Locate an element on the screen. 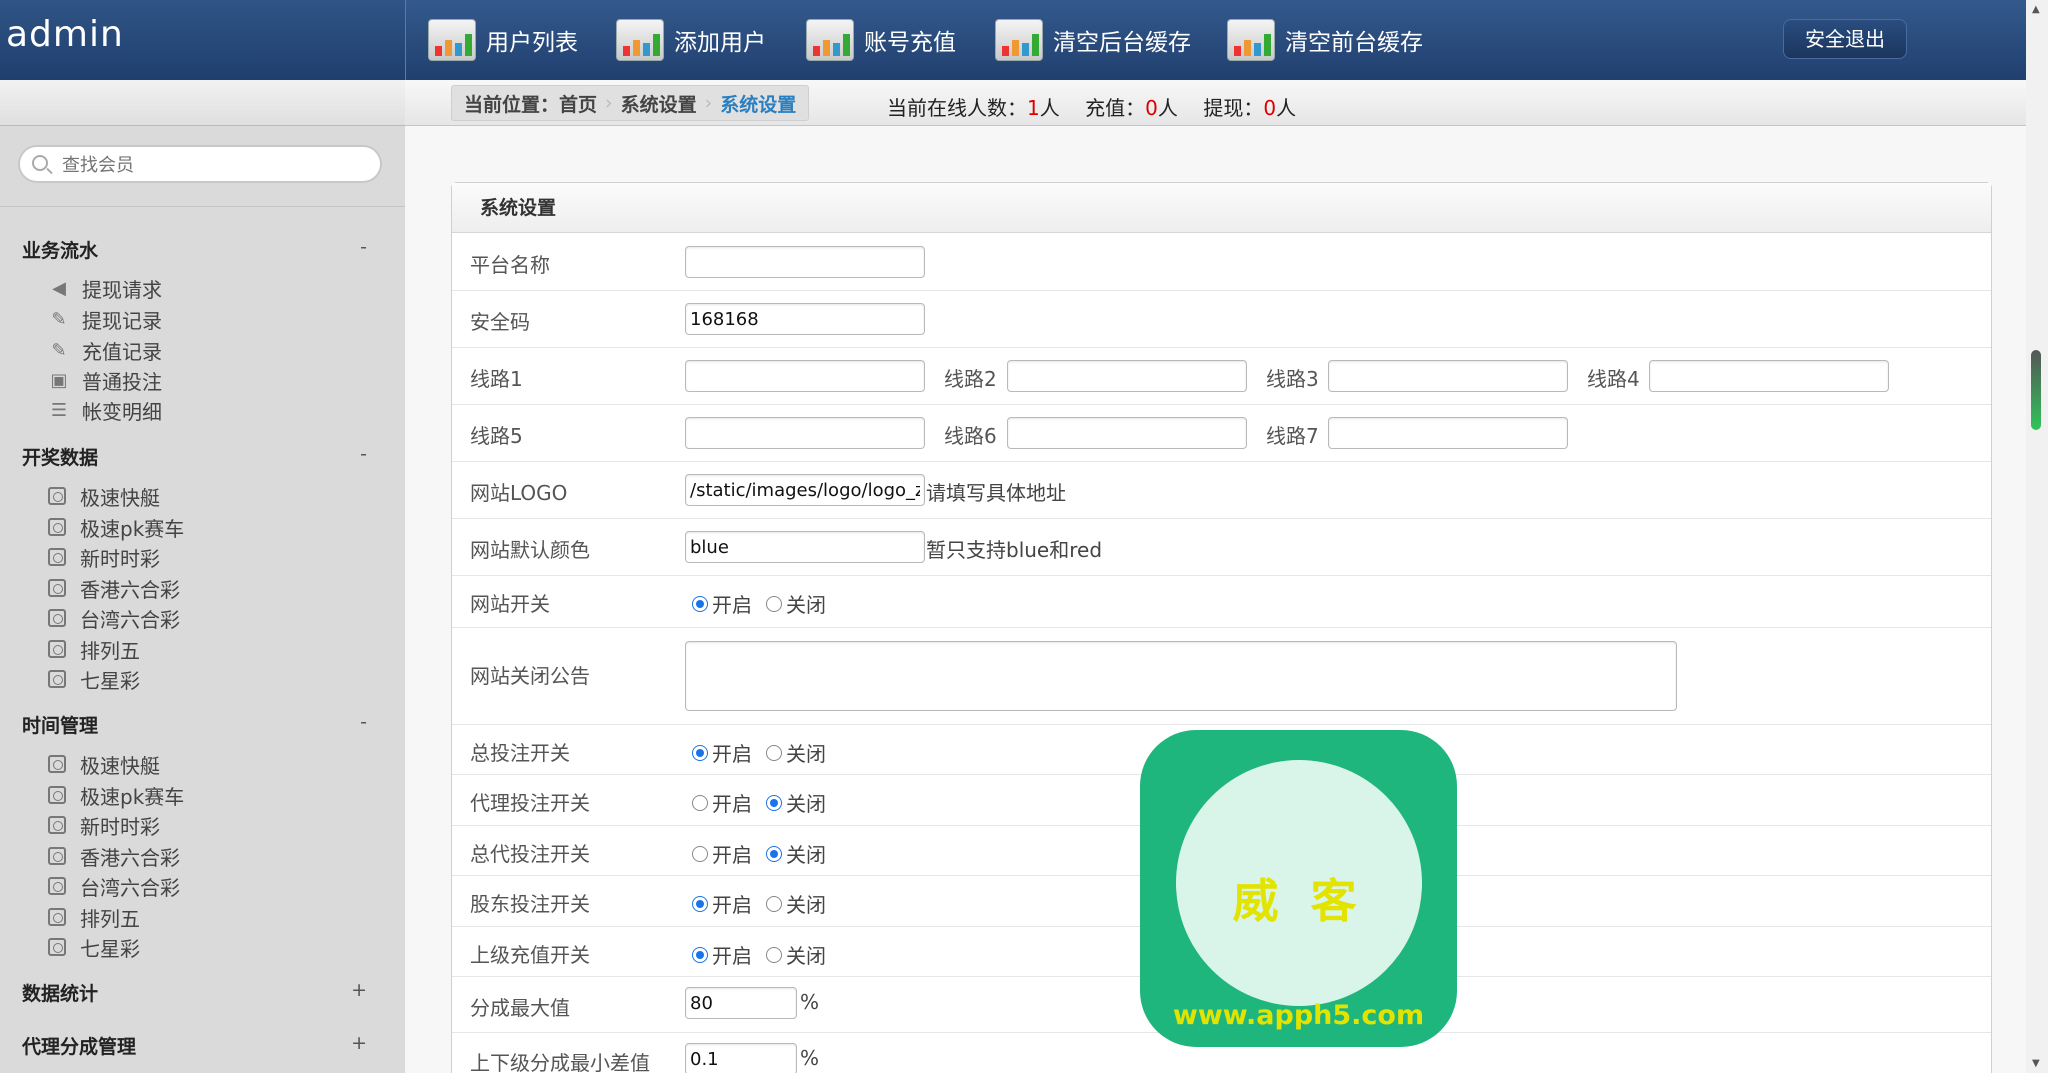  sidebar-item-label: 极速pk赛车 is located at coordinates (132, 528).